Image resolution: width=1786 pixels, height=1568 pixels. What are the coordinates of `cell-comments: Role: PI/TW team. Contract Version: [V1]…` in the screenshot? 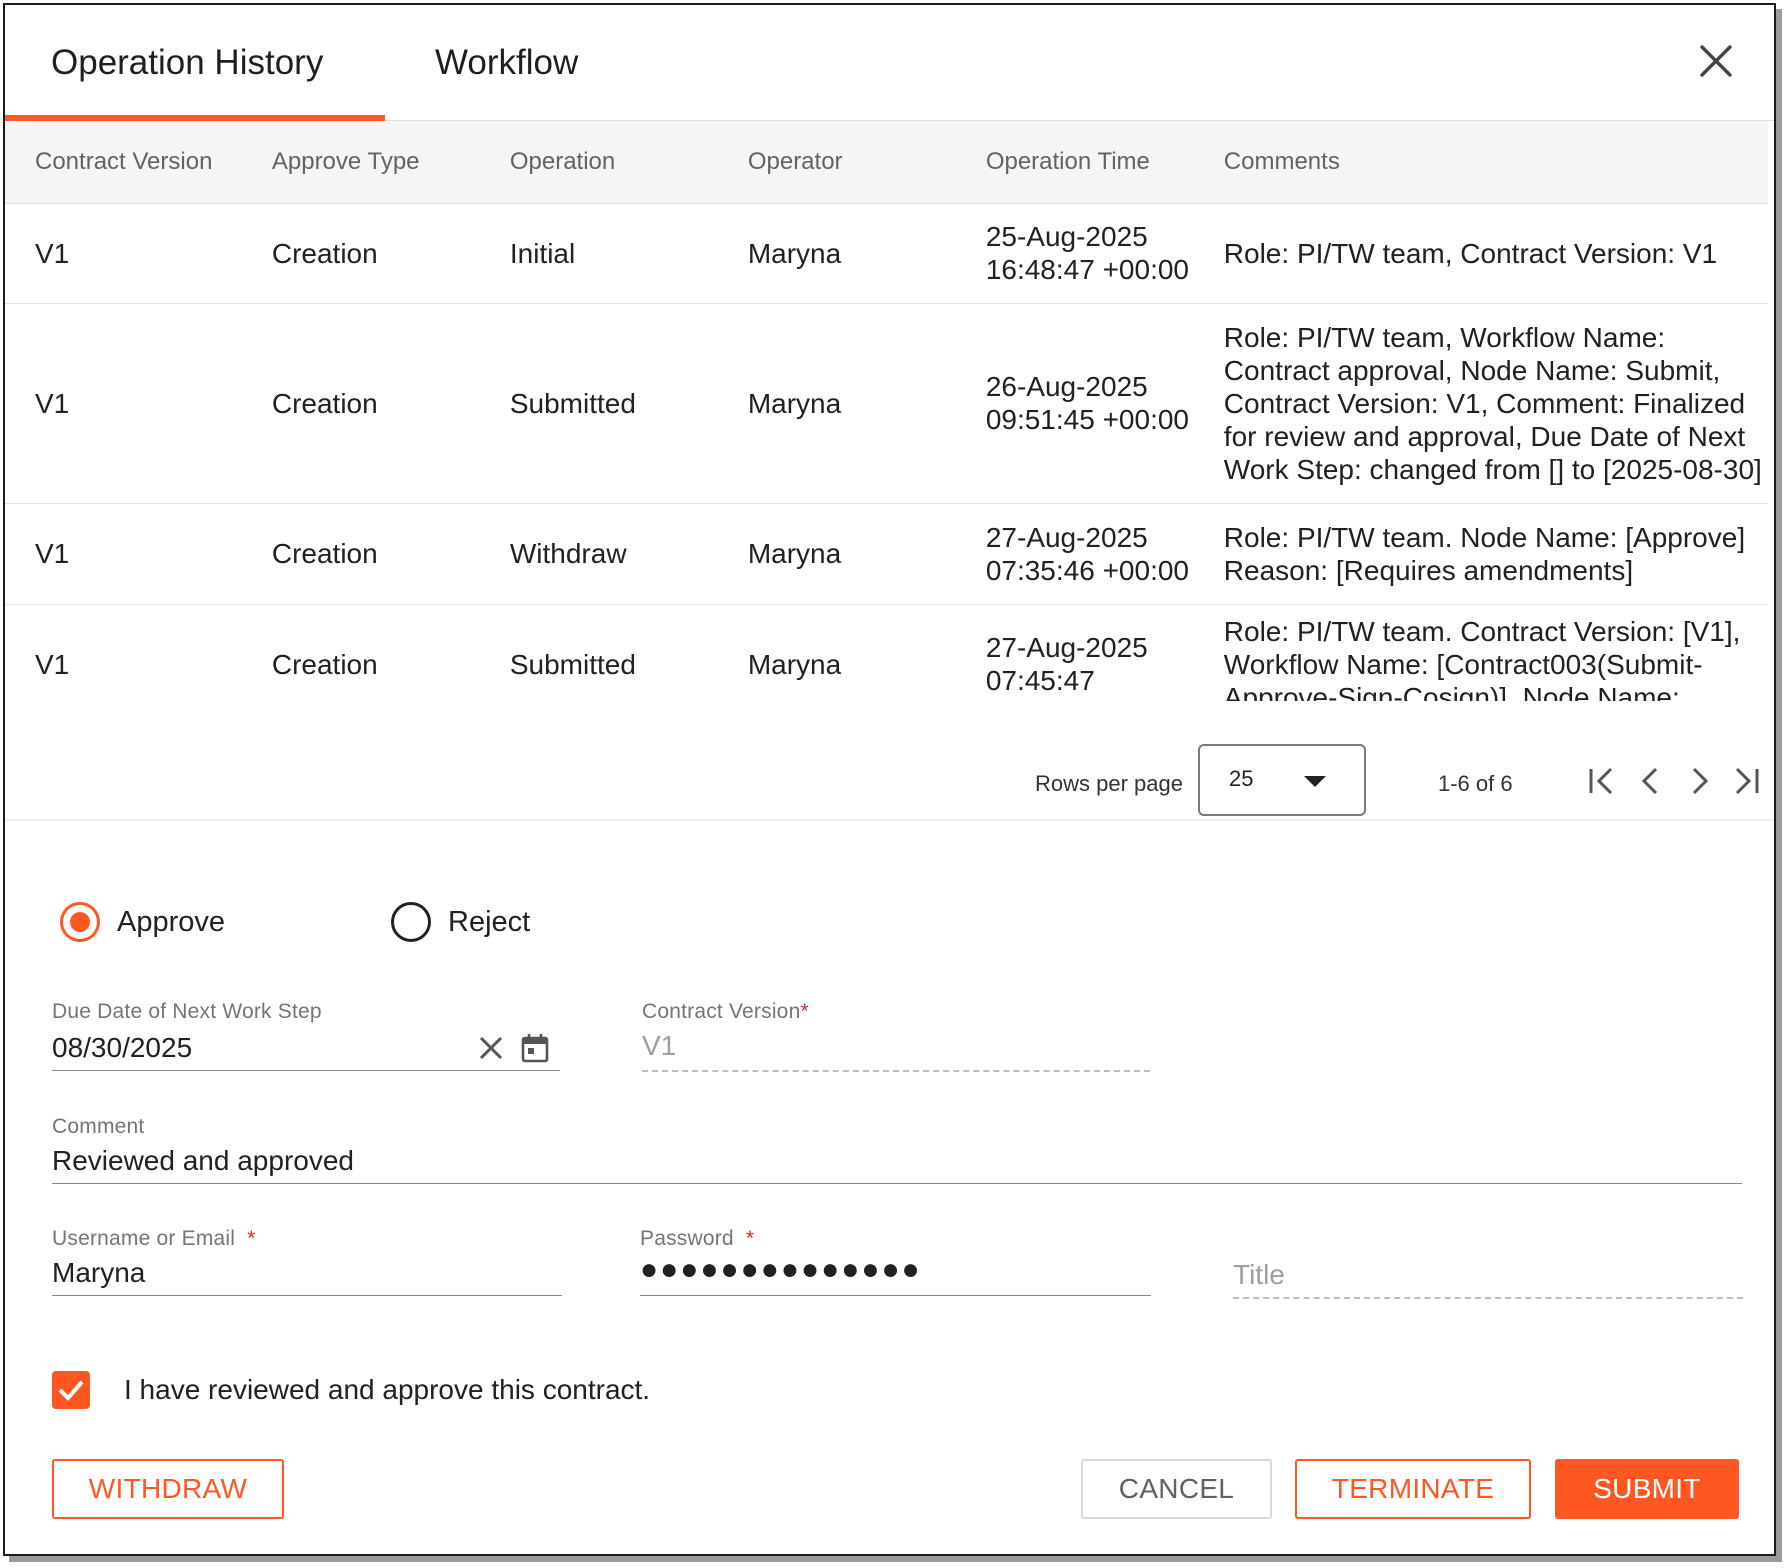 It's located at (1480, 652).